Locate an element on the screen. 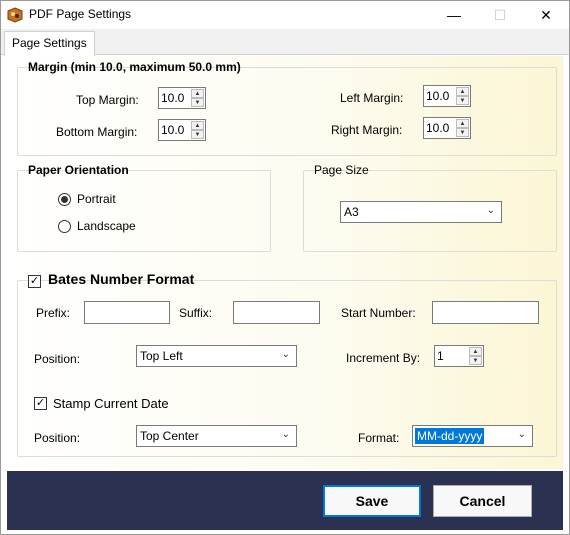 The image size is (570, 535). landscape-radio is located at coordinates (64, 226).